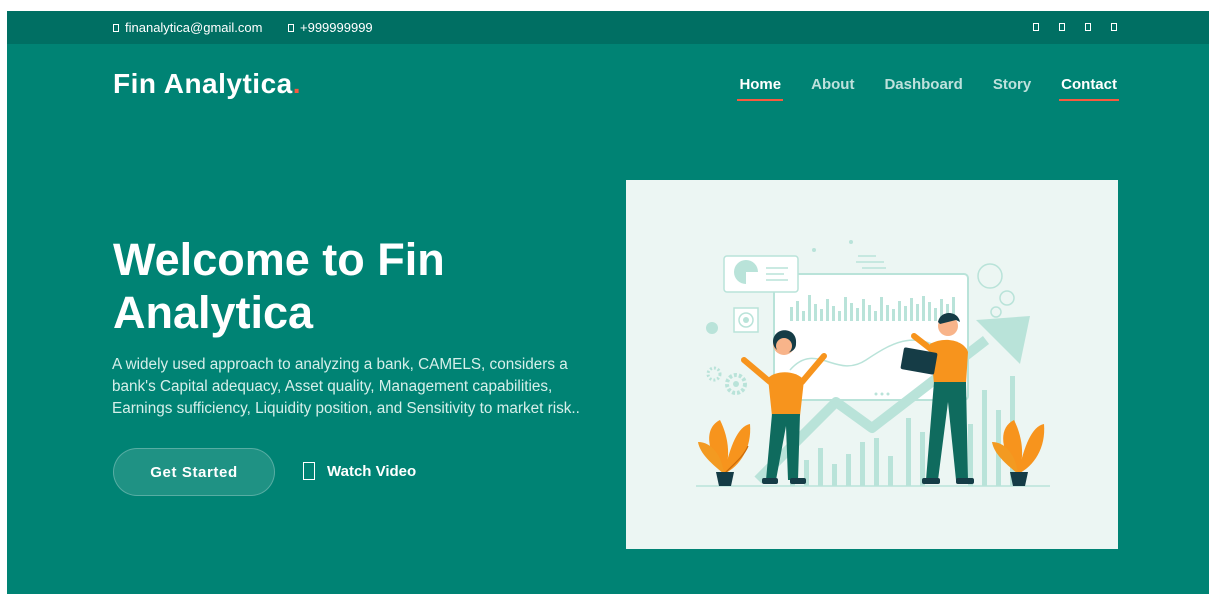  Describe the element at coordinates (832, 88) in the screenshot. I see `nav-about: About` at that location.